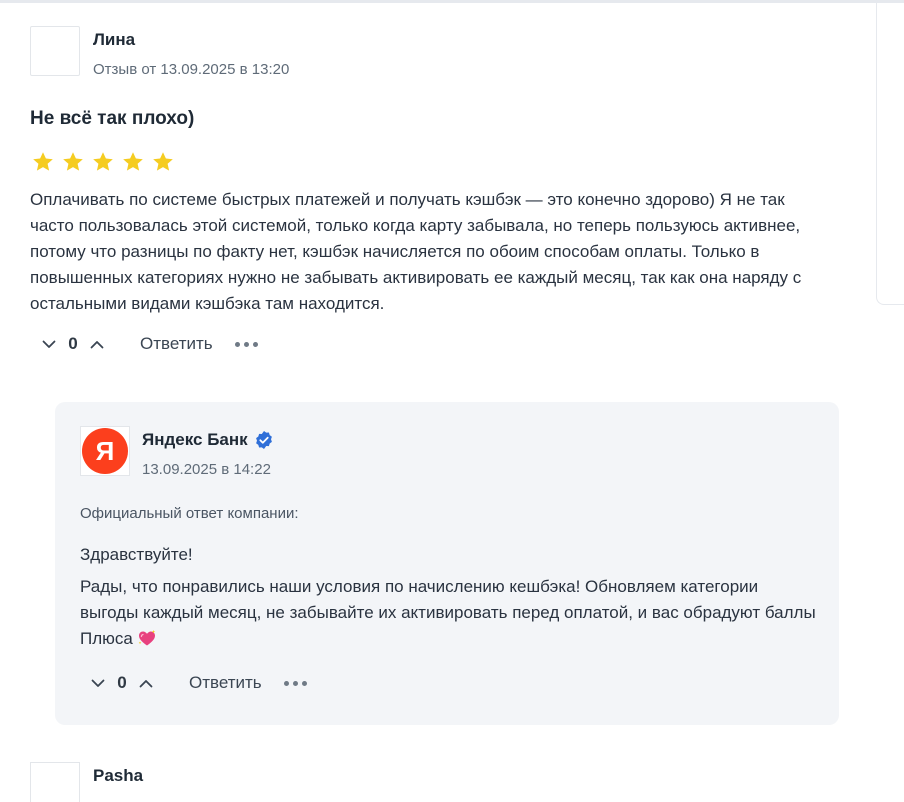 The height and width of the screenshot is (802, 904). I want to click on reply-actions: 0 Ответить, so click(196, 683).